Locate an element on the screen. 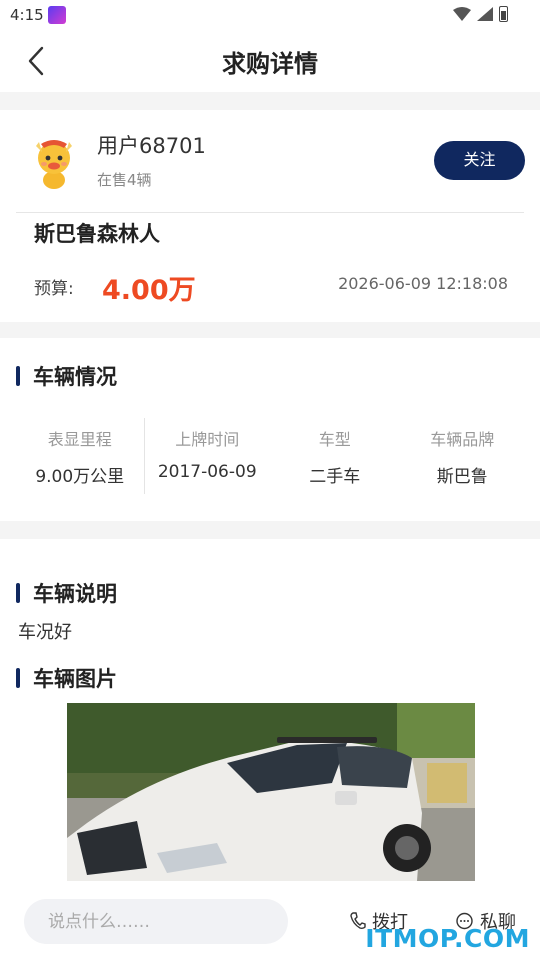 This screenshot has height=960, width=540. car-photo-image is located at coordinates (271, 792).